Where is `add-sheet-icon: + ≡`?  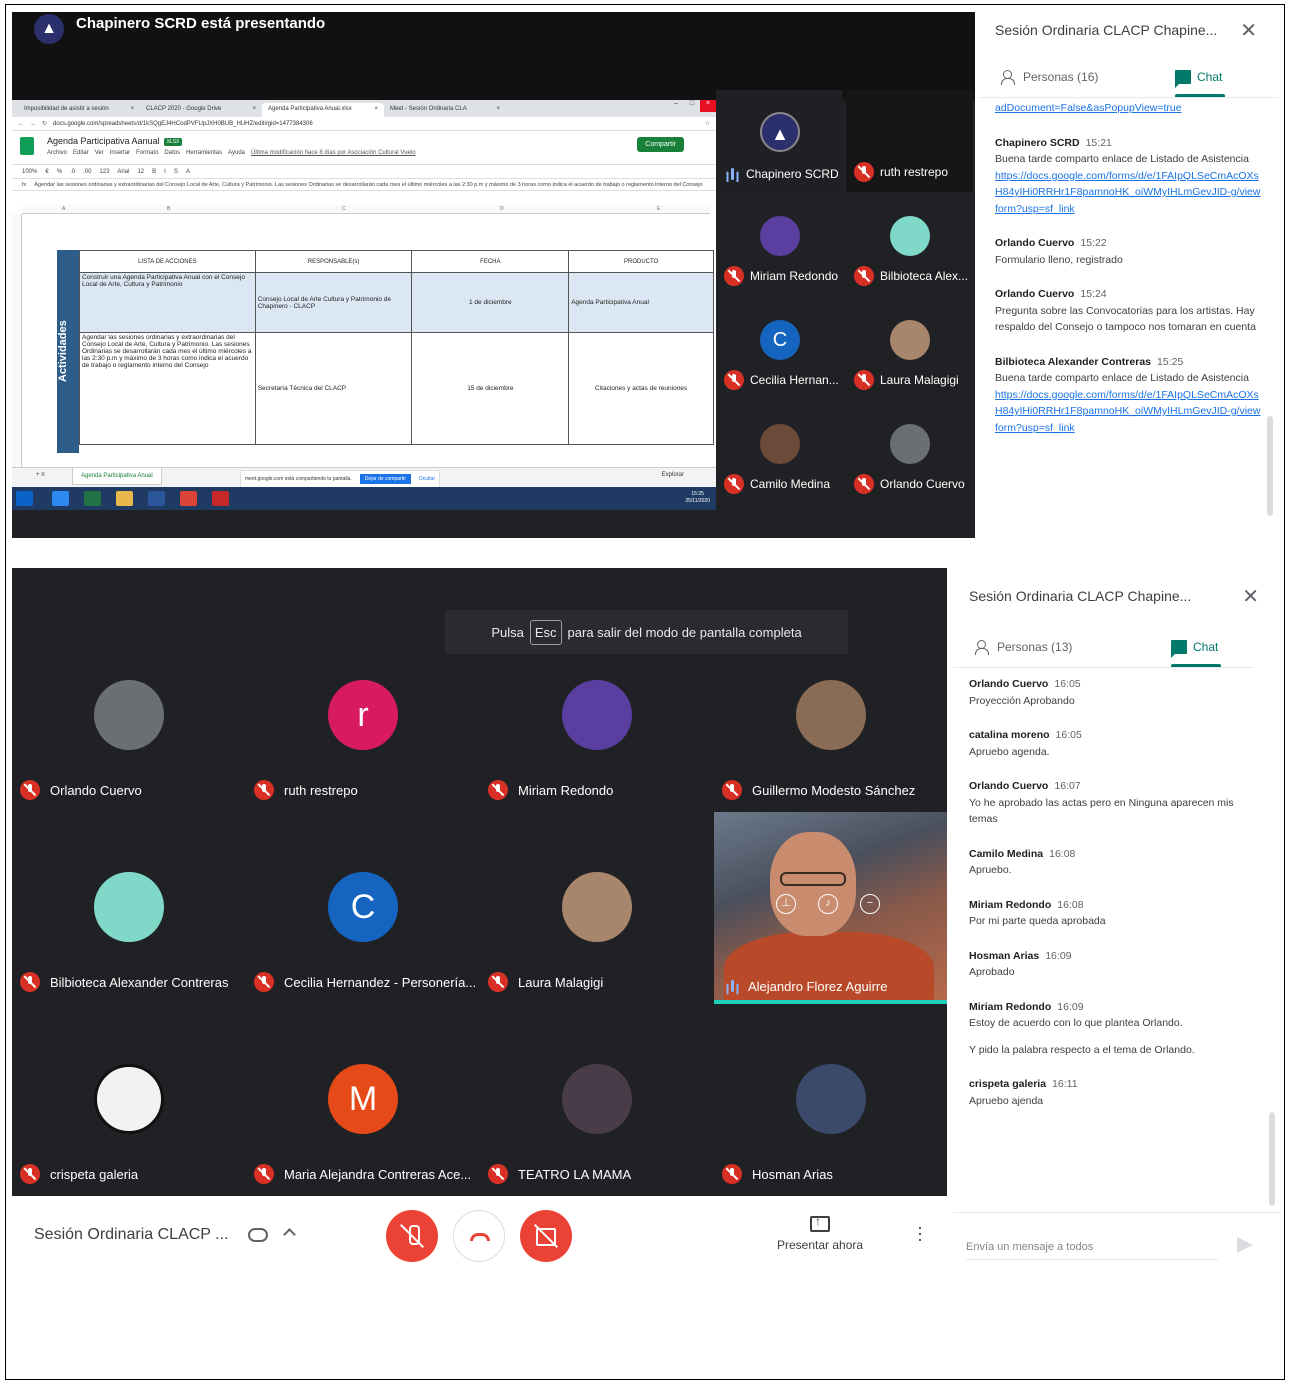
add-sheet-icon: + ≡ is located at coordinates (40, 475).